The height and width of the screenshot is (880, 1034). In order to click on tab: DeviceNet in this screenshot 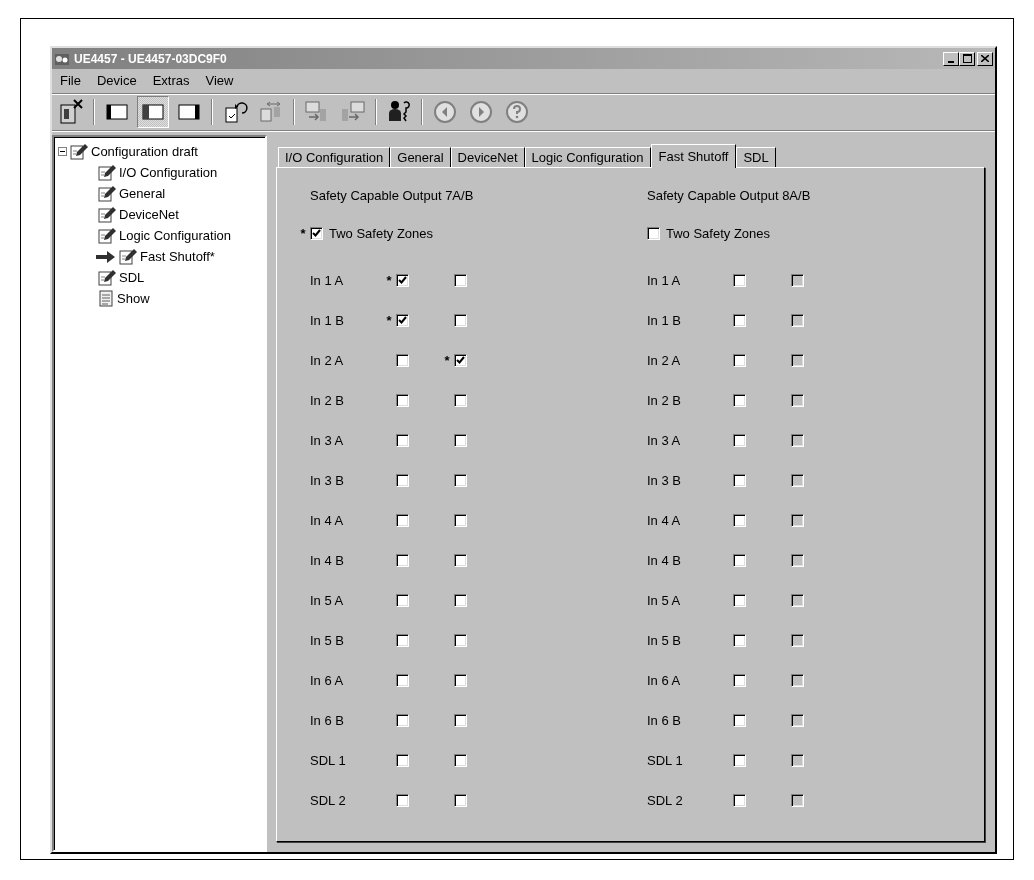, I will do `click(487, 157)`.